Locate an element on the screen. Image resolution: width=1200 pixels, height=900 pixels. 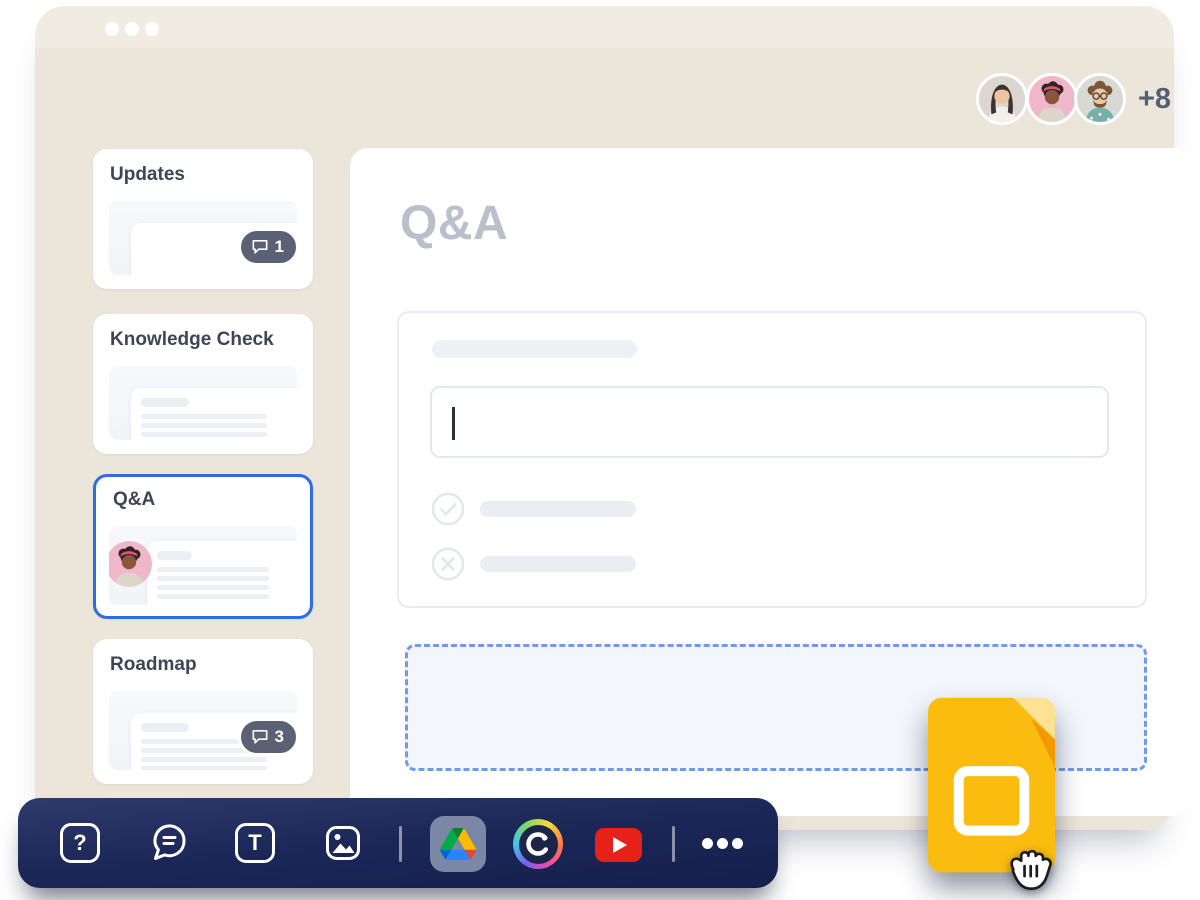
google-drive-icon is located at coordinates (458, 844).